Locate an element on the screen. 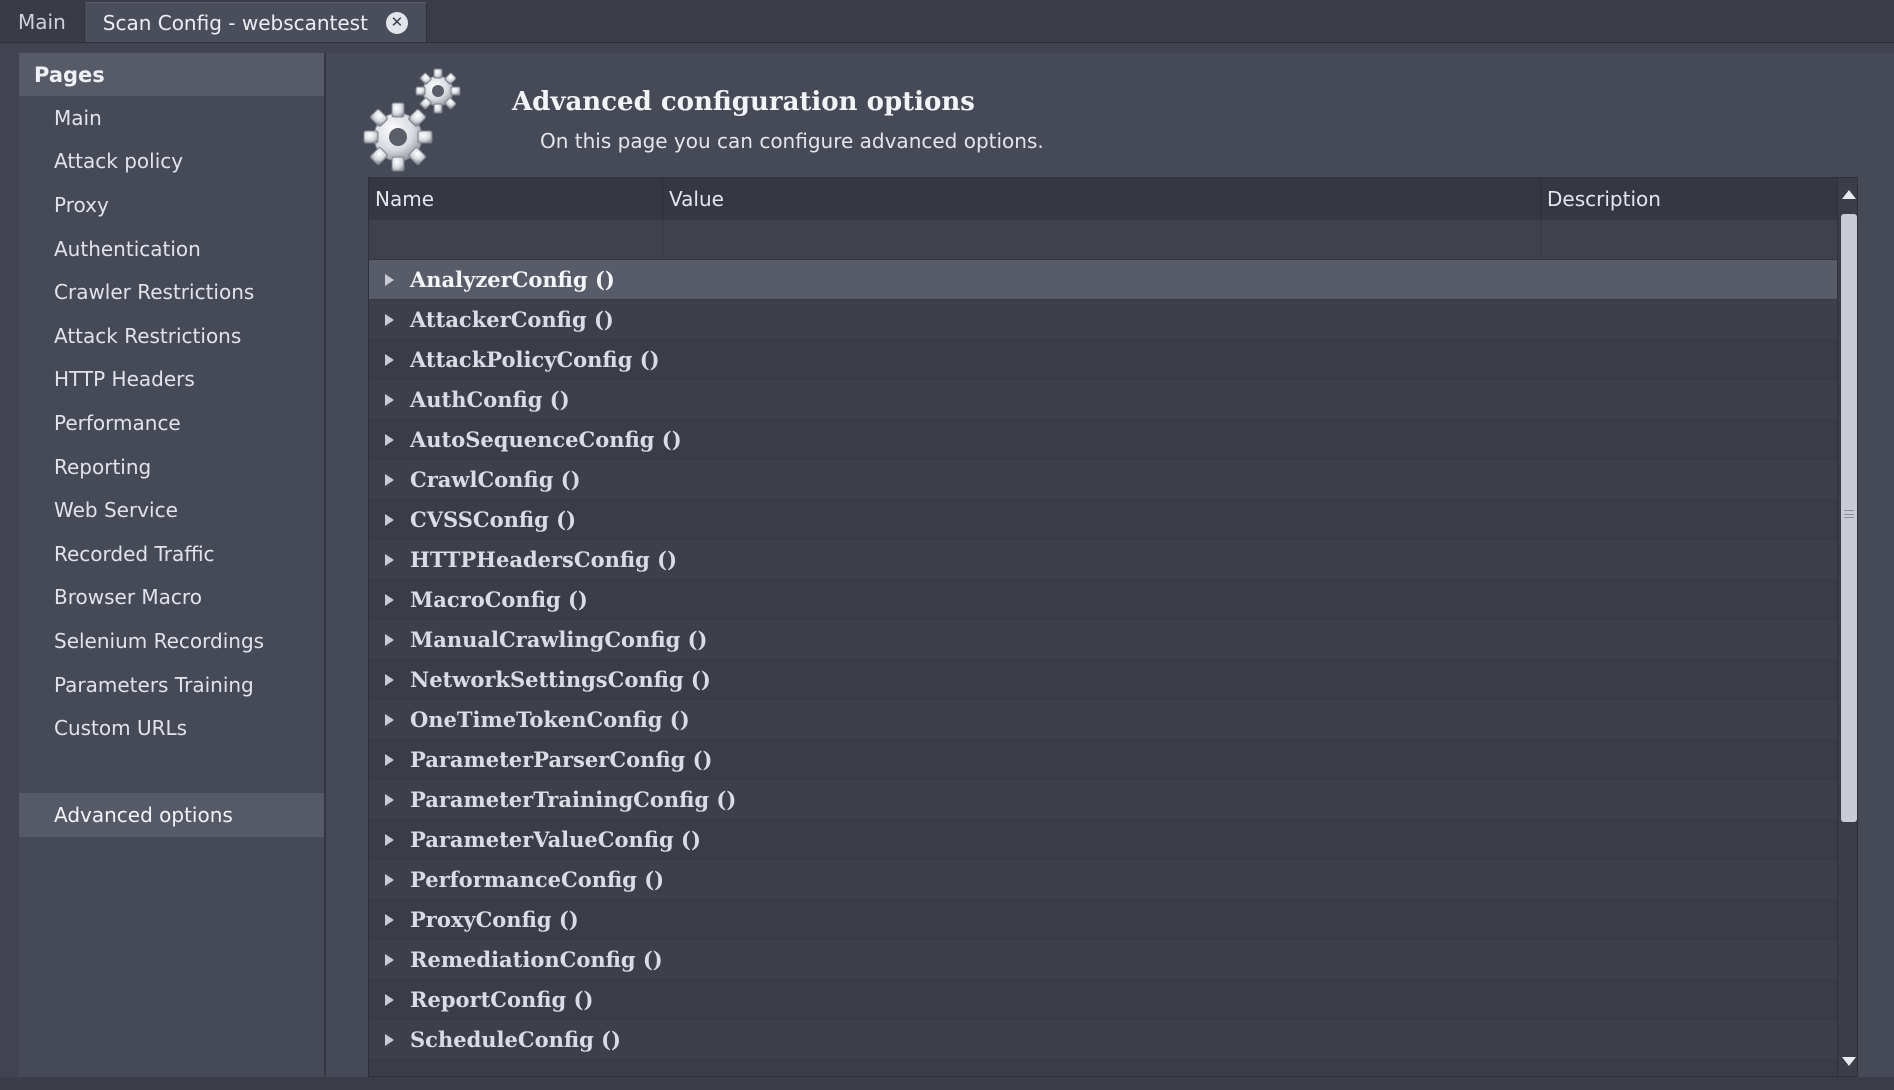 The width and height of the screenshot is (1894, 1090). sidebar-header: Pages is located at coordinates (171, 74).